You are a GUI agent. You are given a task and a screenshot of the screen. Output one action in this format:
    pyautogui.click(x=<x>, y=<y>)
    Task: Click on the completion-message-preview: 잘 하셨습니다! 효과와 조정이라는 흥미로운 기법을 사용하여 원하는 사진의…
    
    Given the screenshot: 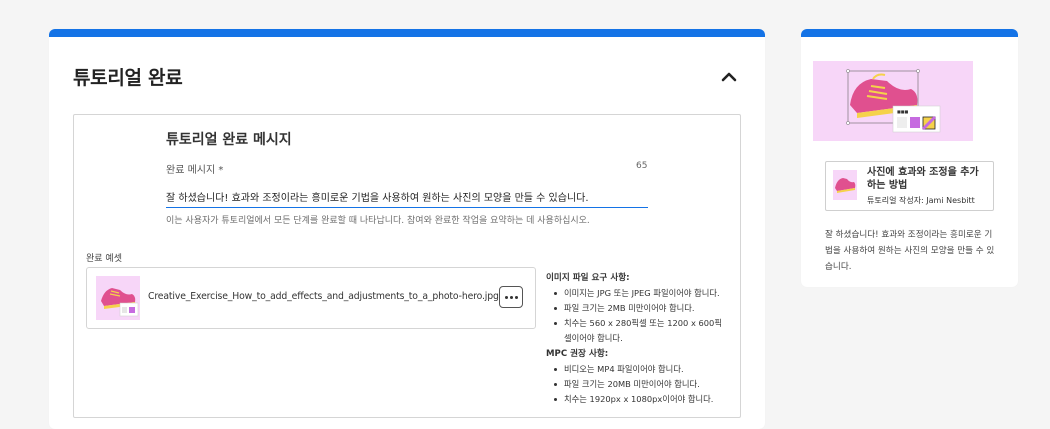 What is the action you would take?
    pyautogui.click(x=910, y=251)
    